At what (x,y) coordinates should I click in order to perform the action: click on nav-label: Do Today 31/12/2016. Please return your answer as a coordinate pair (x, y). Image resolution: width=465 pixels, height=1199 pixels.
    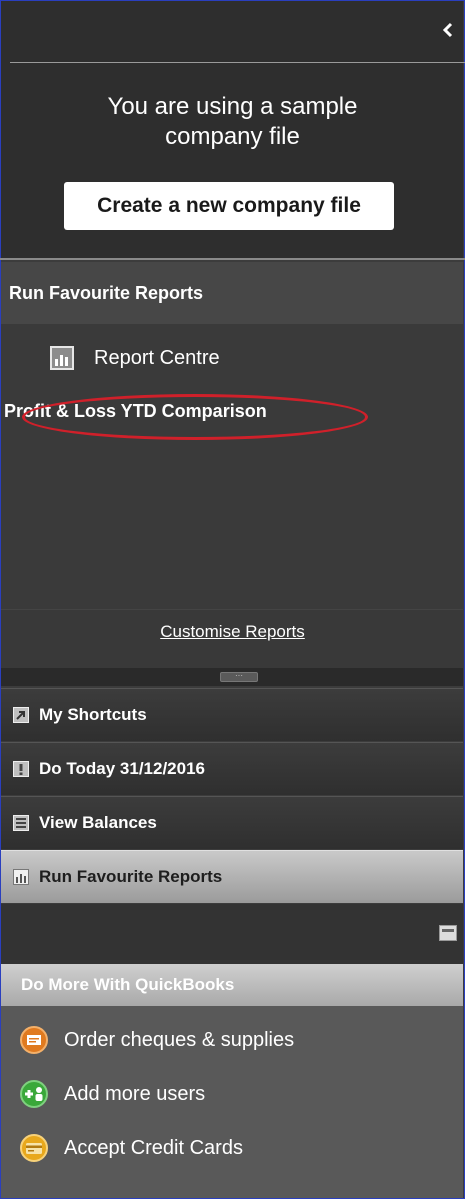
    Looking at the image, I should click on (122, 768).